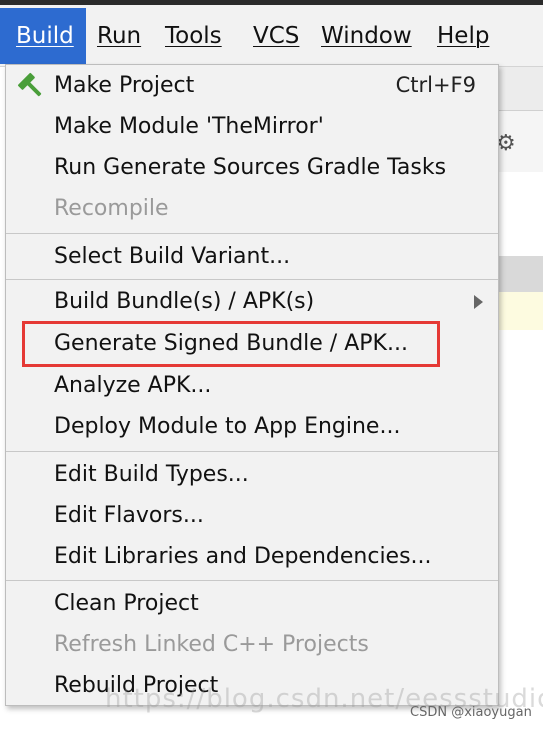  I want to click on menu-item-clean-project: Clean Project, so click(252, 603).